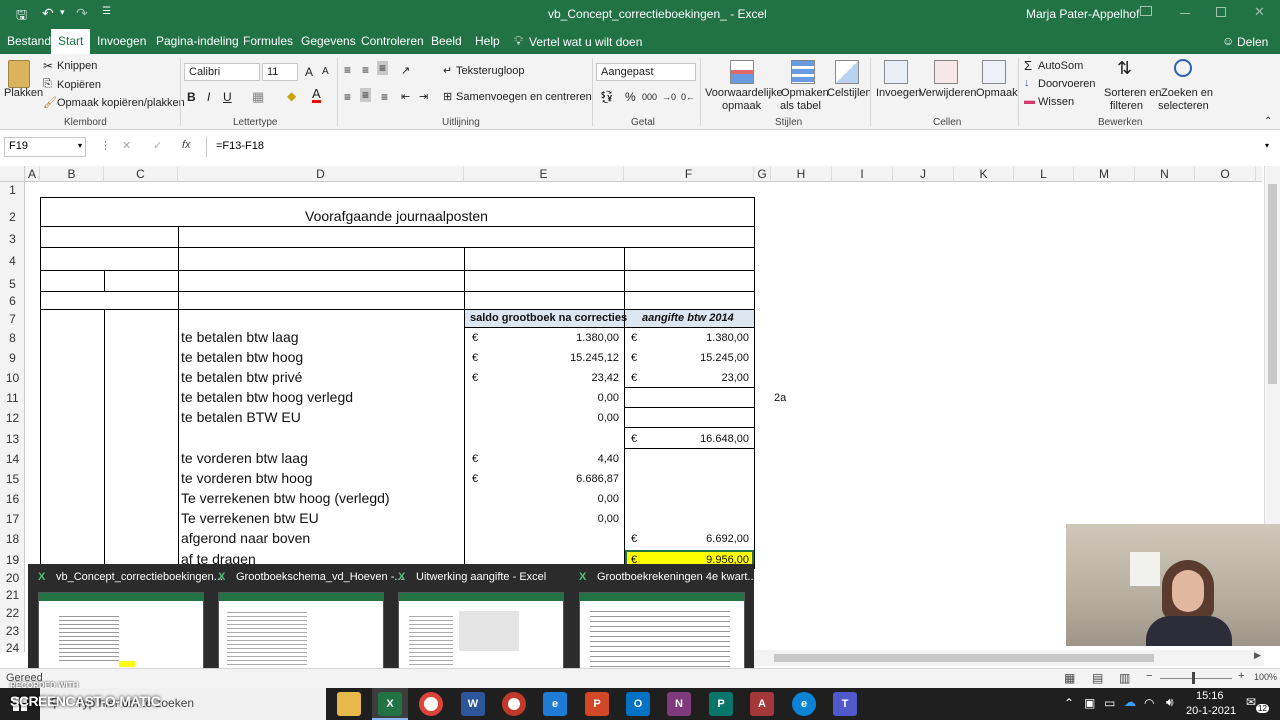  Describe the element at coordinates (947, 93) in the screenshot. I see `delete-cells-button: Verwijderen` at that location.